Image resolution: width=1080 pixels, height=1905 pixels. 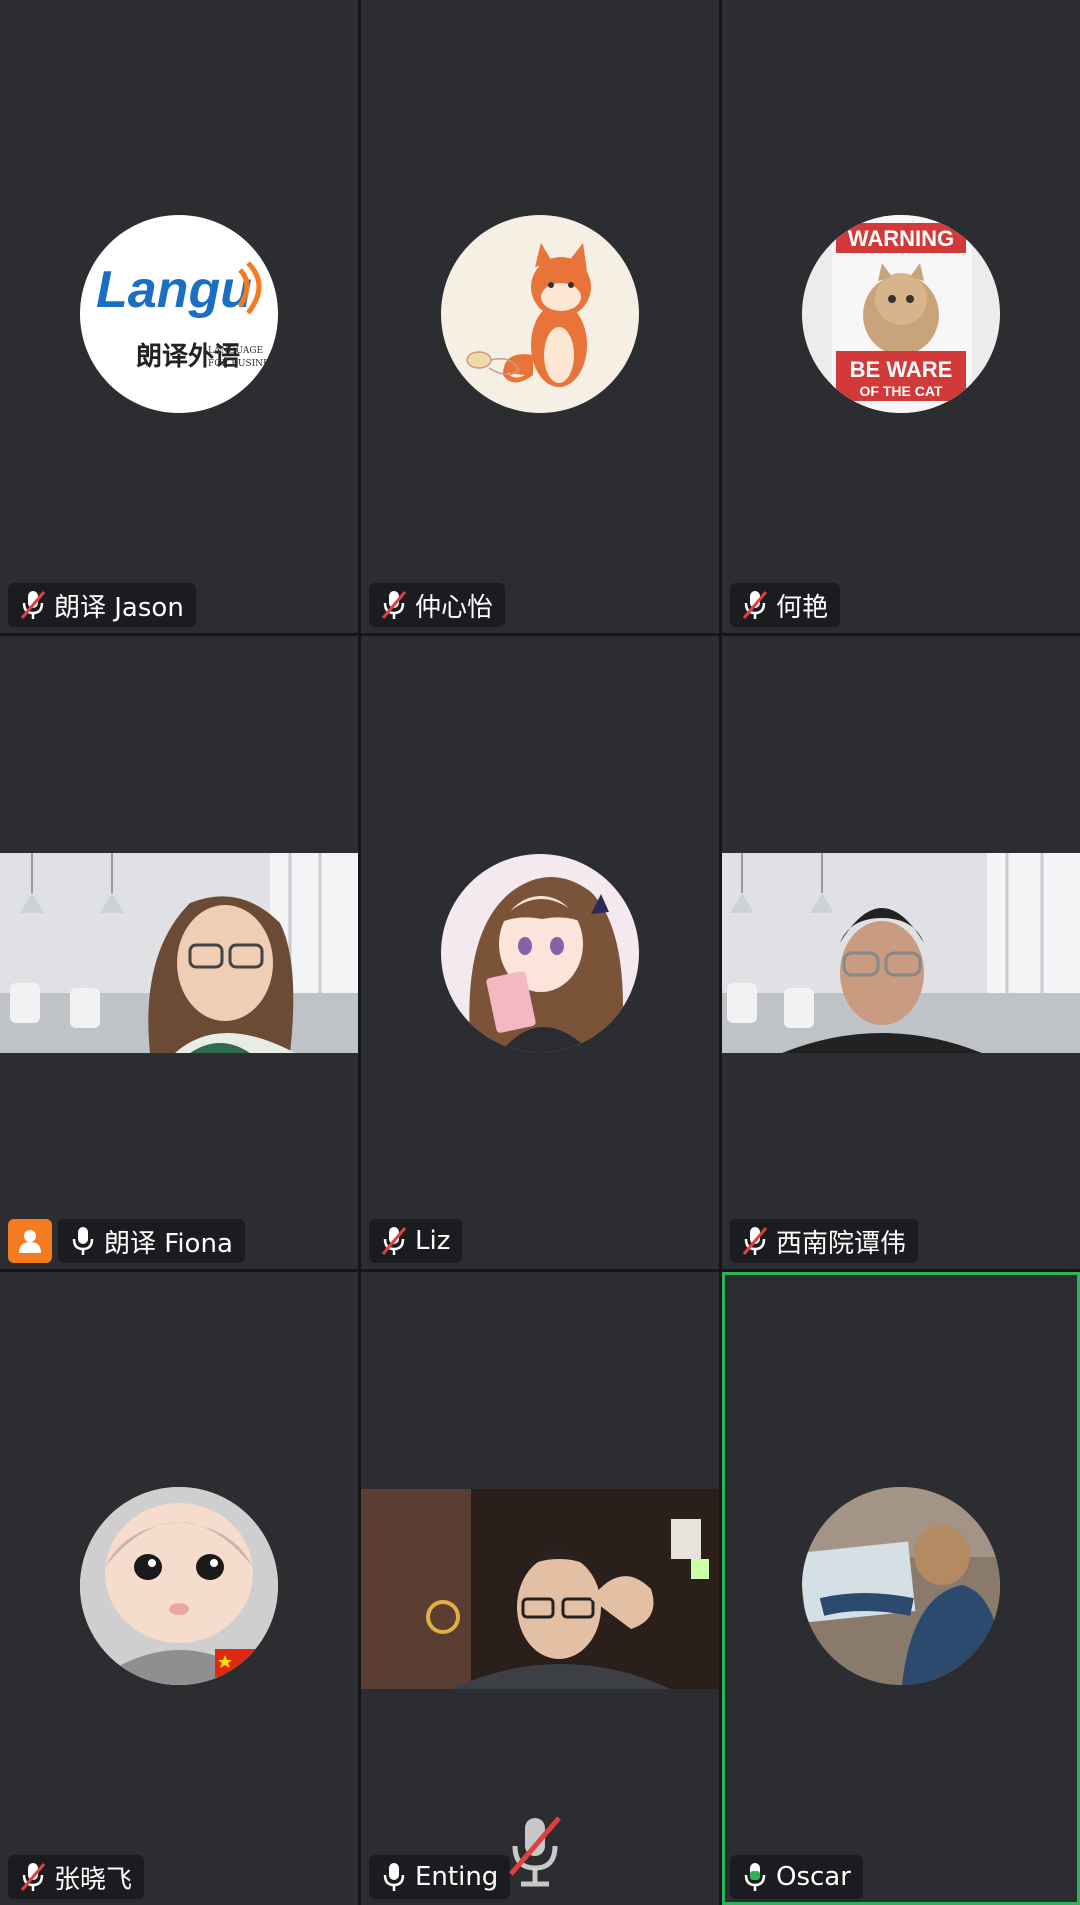 I want to click on name-tag: 朗译 Jason, so click(x=102, y=605).